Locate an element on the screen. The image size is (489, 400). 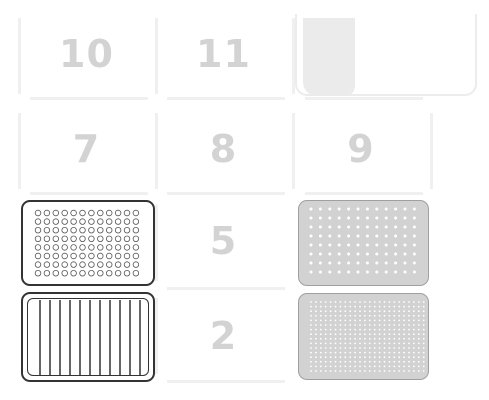
reservoir-labware is located at coordinates (88, 337).